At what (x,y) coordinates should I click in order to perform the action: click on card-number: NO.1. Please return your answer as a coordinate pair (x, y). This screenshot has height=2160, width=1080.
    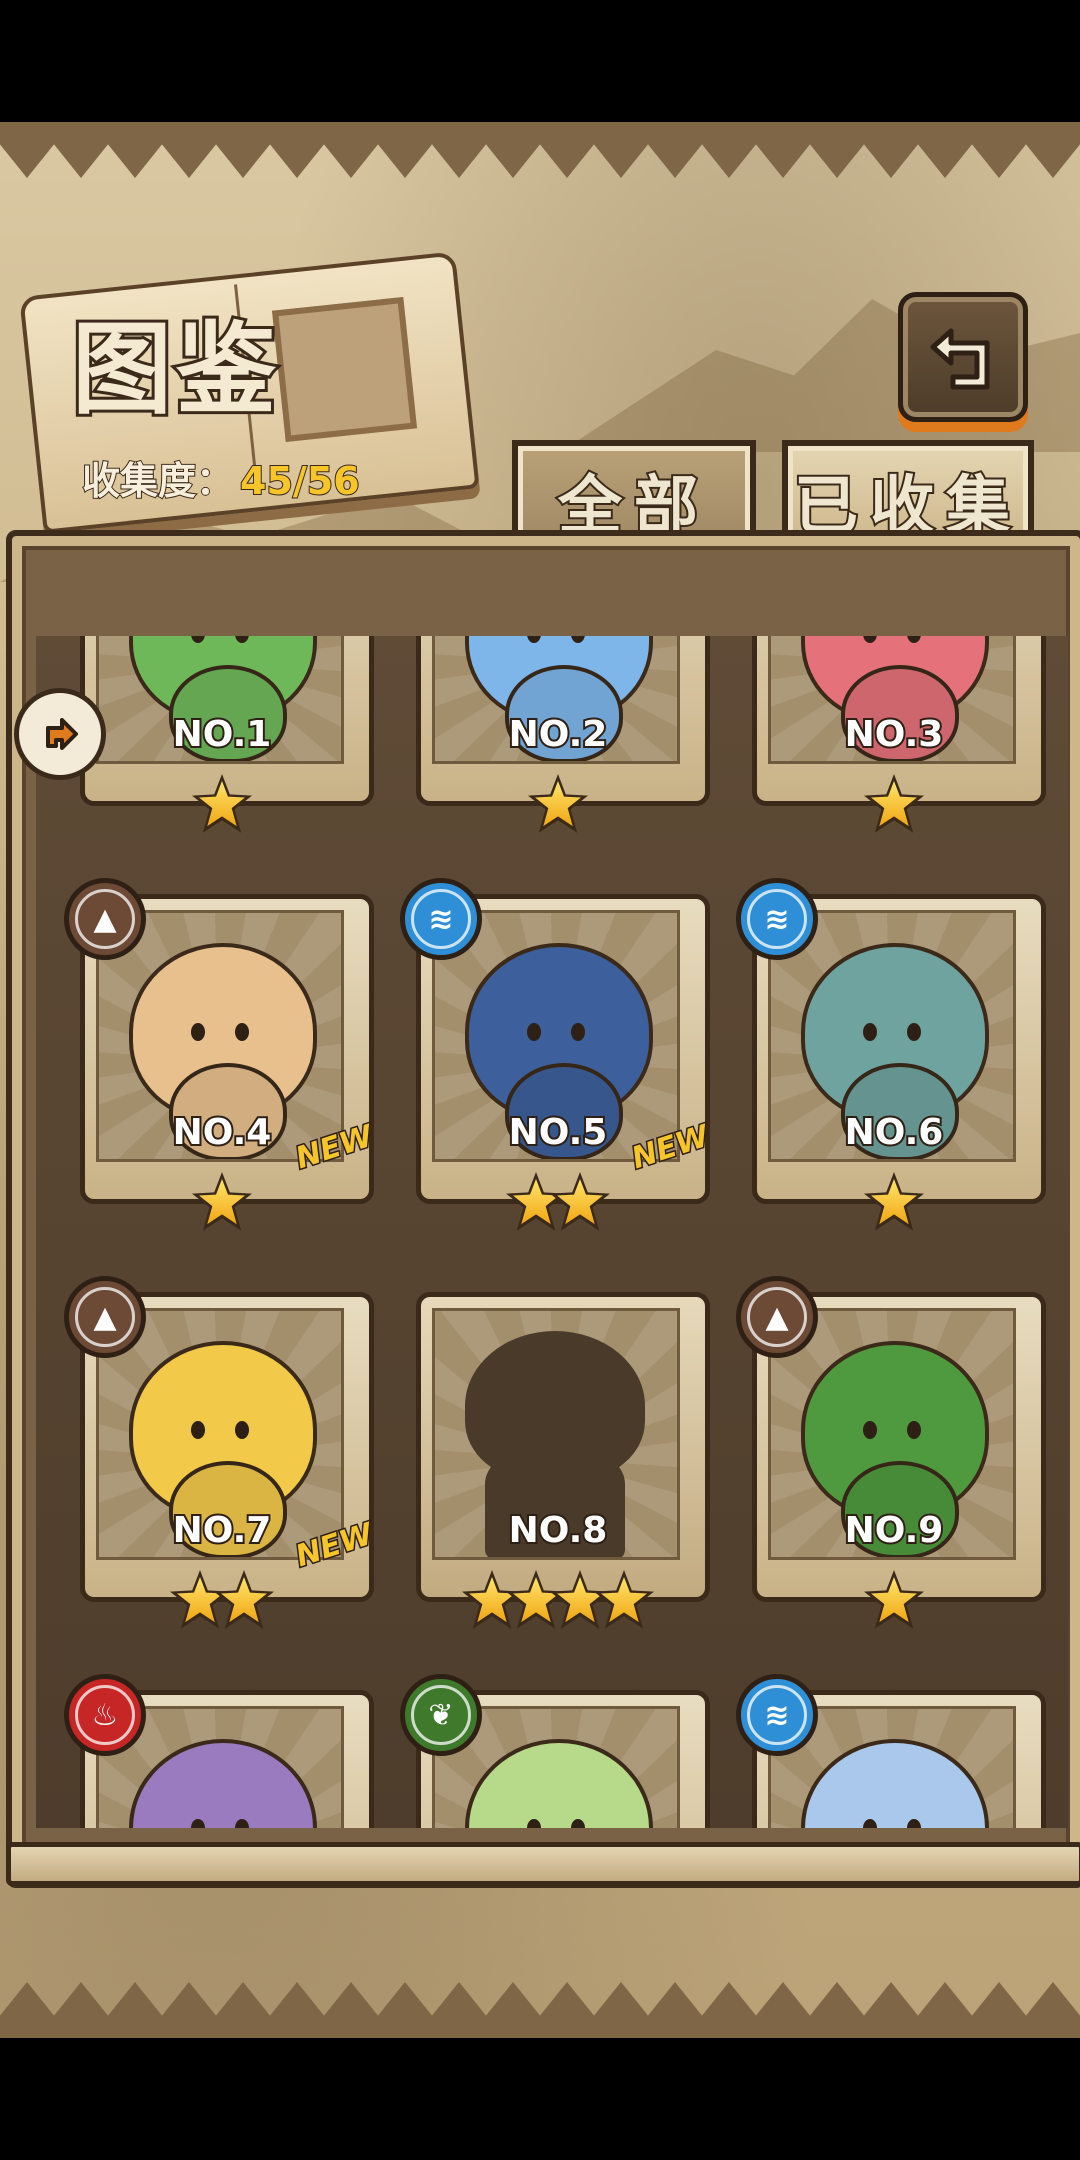
    Looking at the image, I should click on (222, 734).